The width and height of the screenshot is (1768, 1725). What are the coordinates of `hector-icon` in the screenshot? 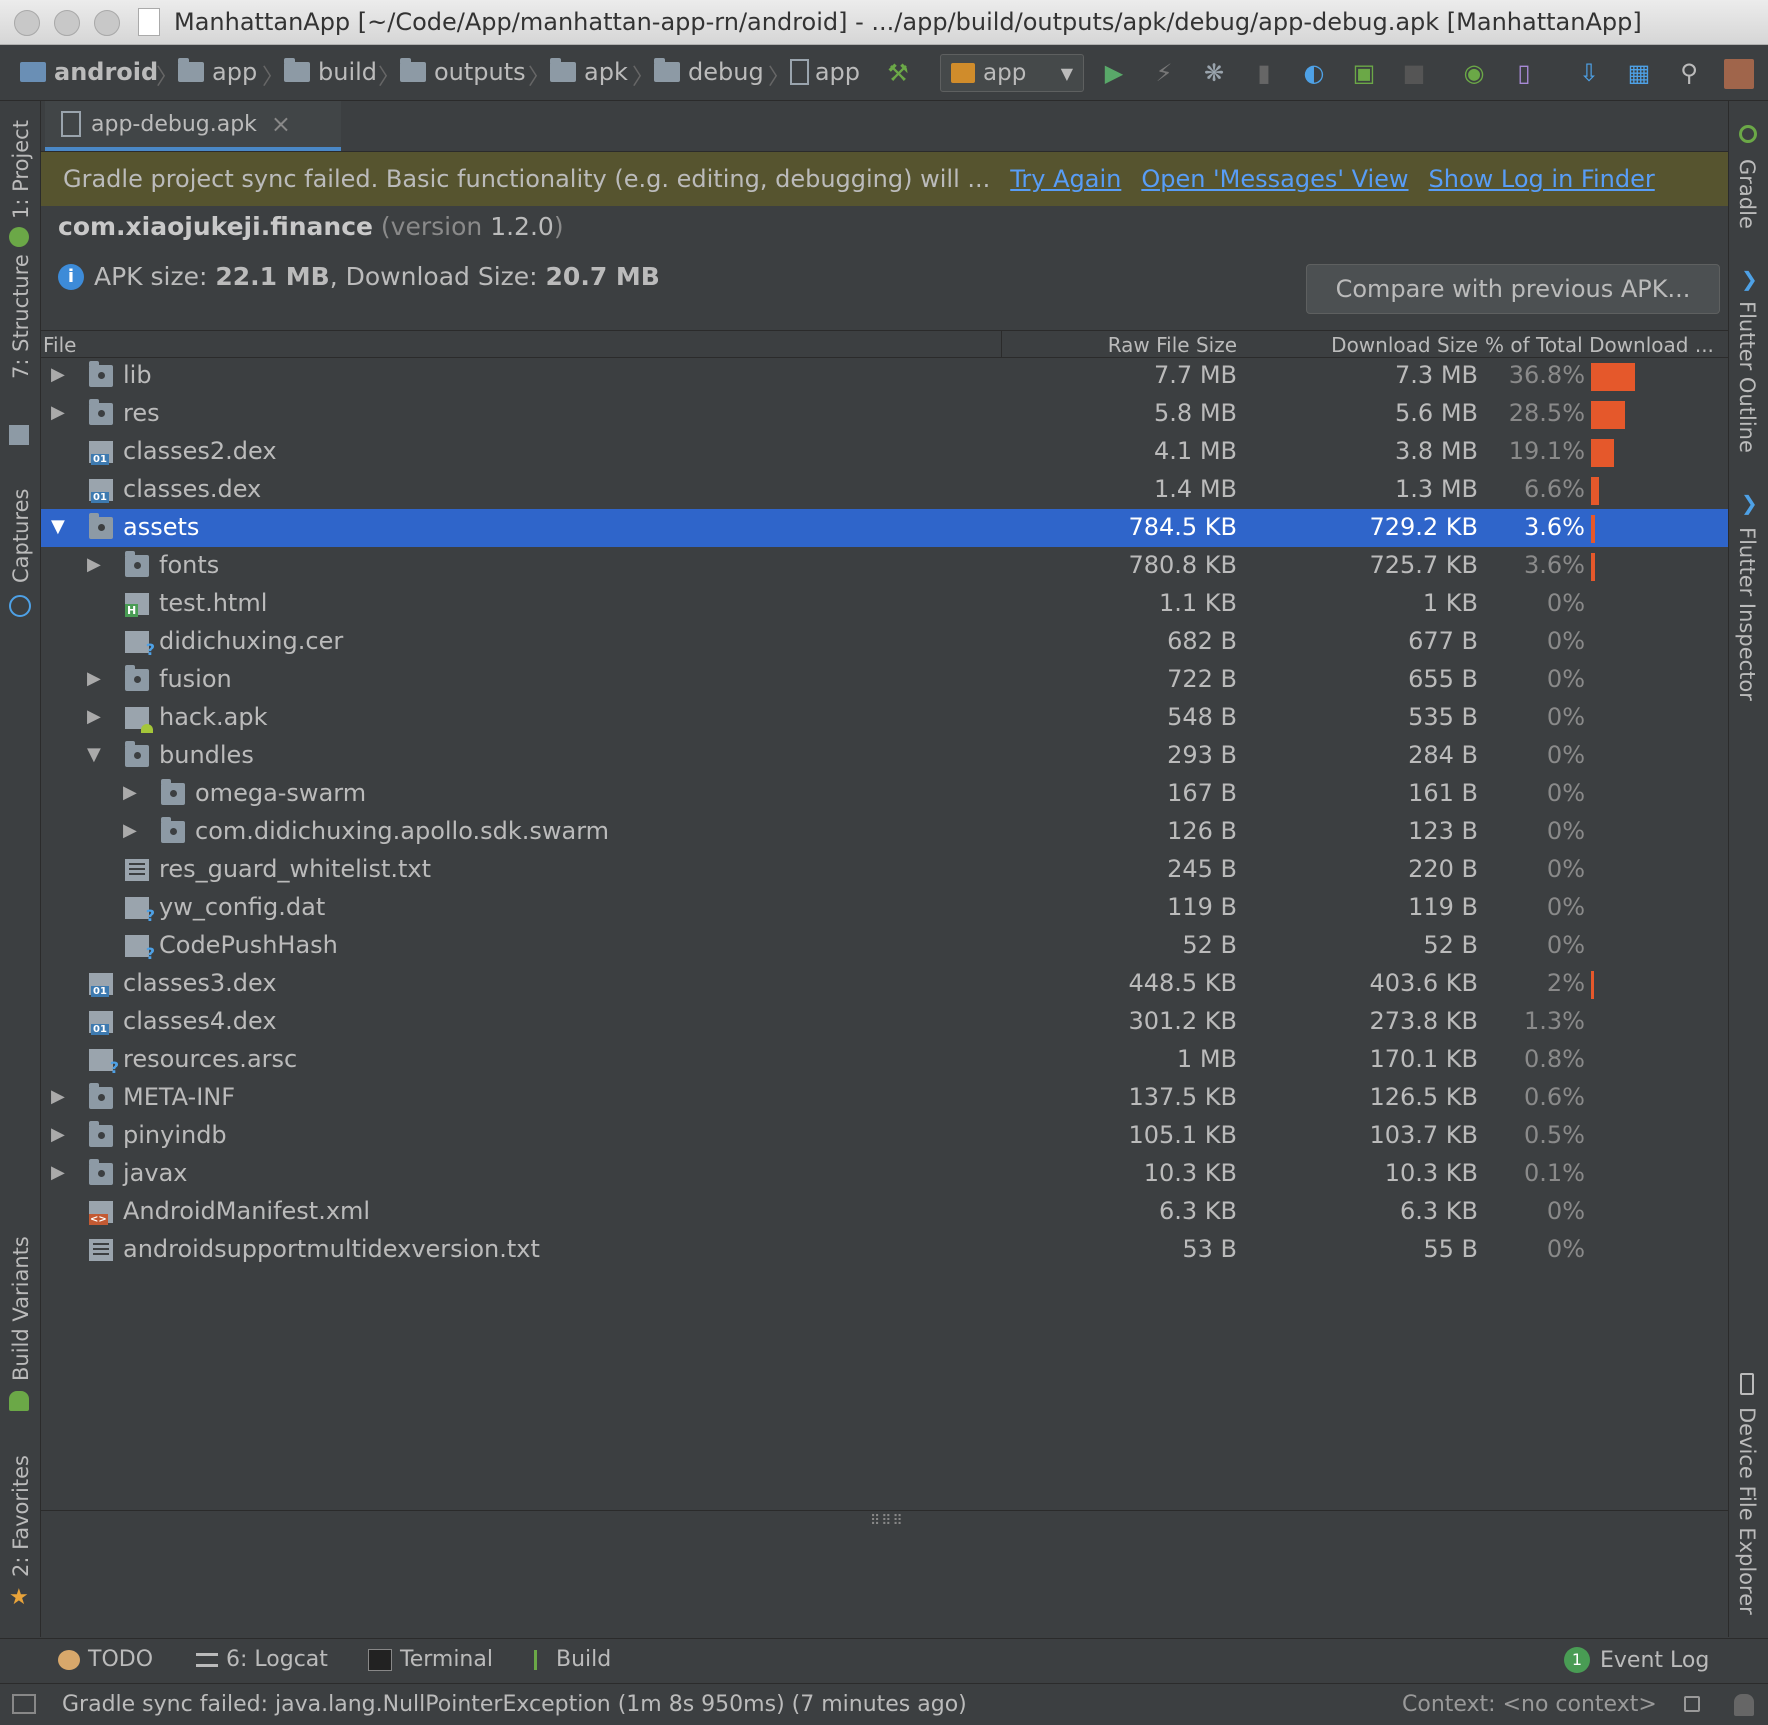 It's located at (1744, 1705).